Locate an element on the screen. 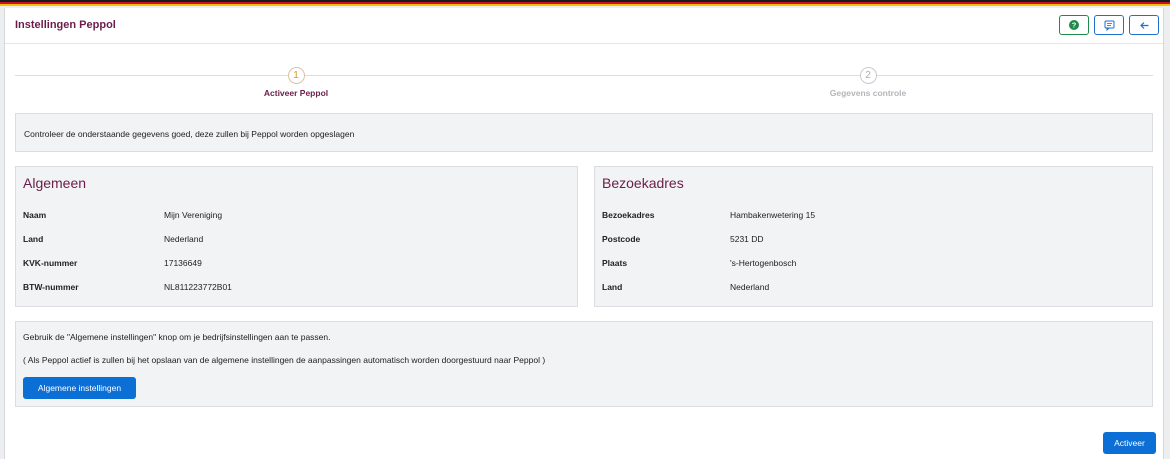 This screenshot has height=459, width=1170. page-title: Instellingen Peppol is located at coordinates (65, 25).